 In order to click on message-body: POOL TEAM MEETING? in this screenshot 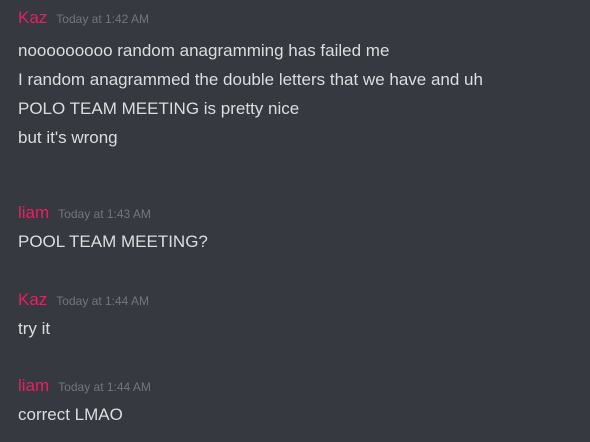, I will do `click(304, 241)`.